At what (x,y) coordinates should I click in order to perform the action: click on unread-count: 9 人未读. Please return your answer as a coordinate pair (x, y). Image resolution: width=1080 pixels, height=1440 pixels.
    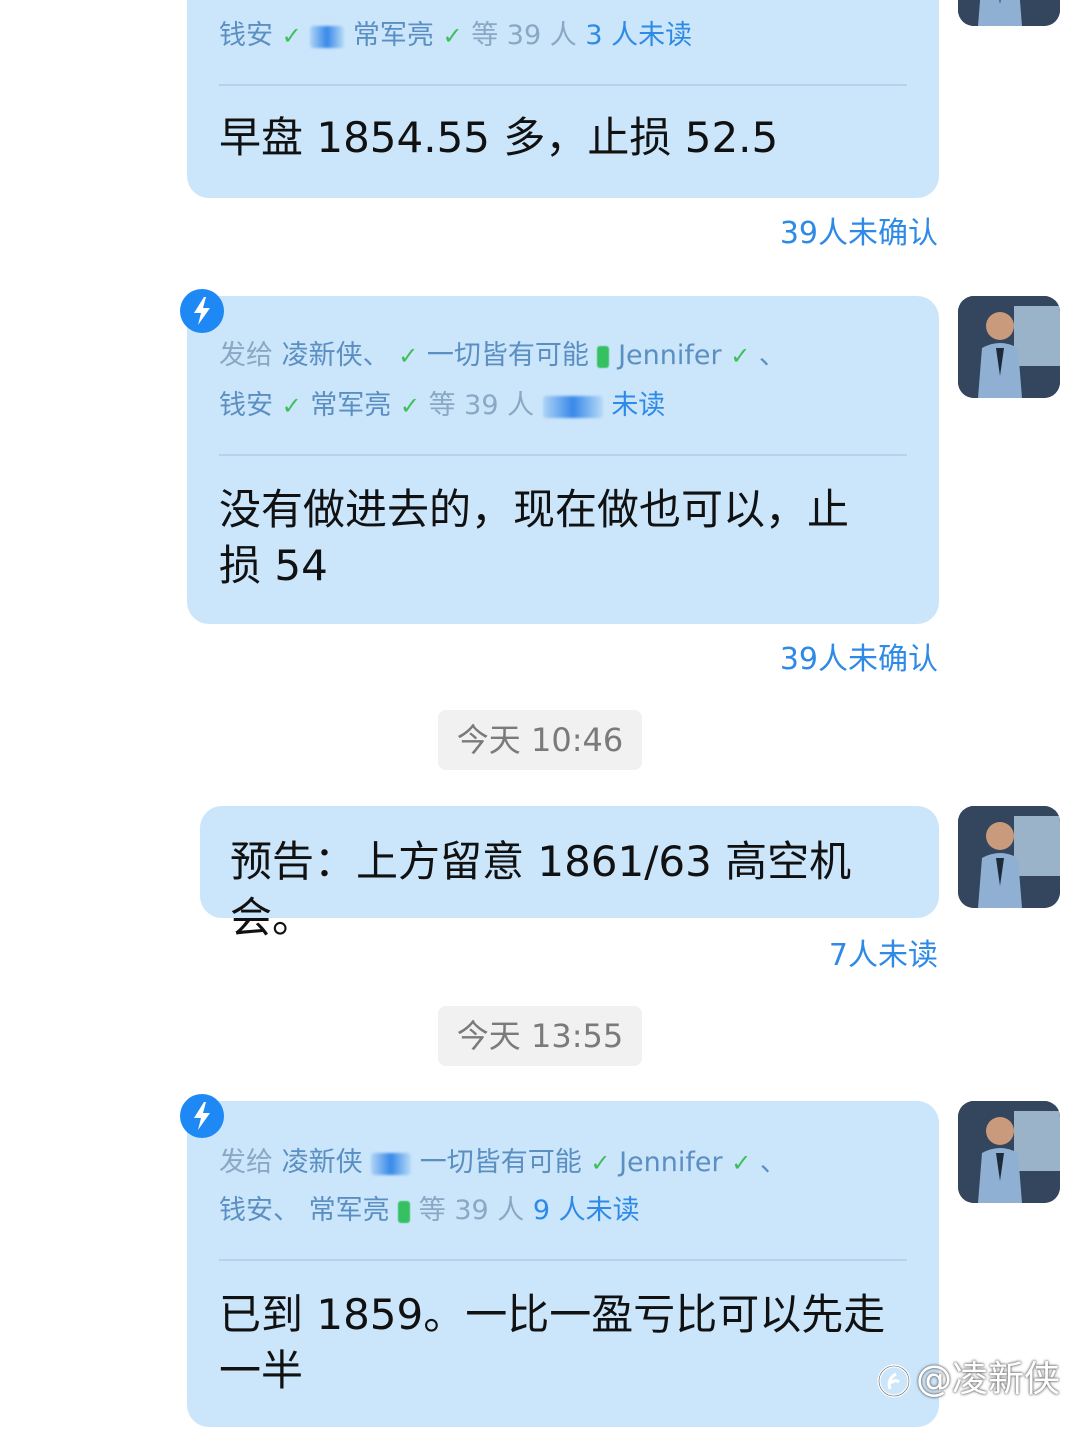
    Looking at the image, I should click on (586, 1210).